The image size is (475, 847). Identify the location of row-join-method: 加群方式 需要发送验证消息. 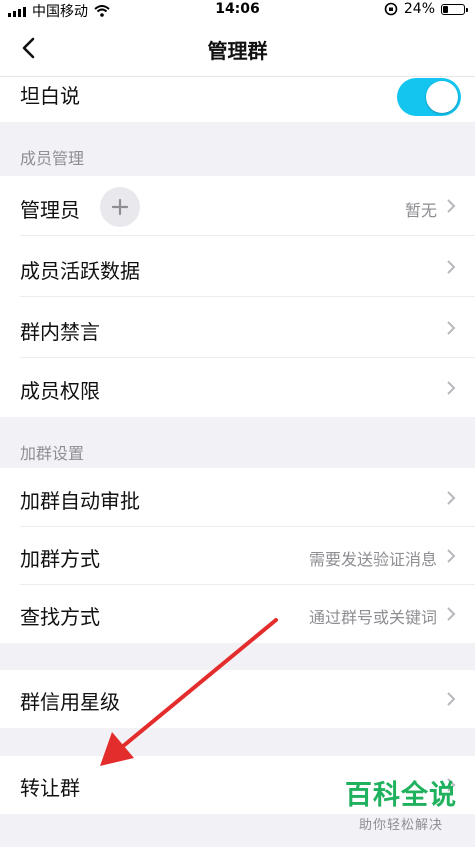
(237, 556).